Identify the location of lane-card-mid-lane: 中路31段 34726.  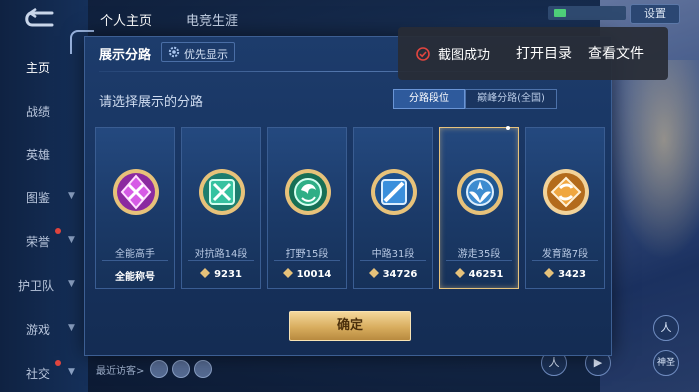
(393, 208).